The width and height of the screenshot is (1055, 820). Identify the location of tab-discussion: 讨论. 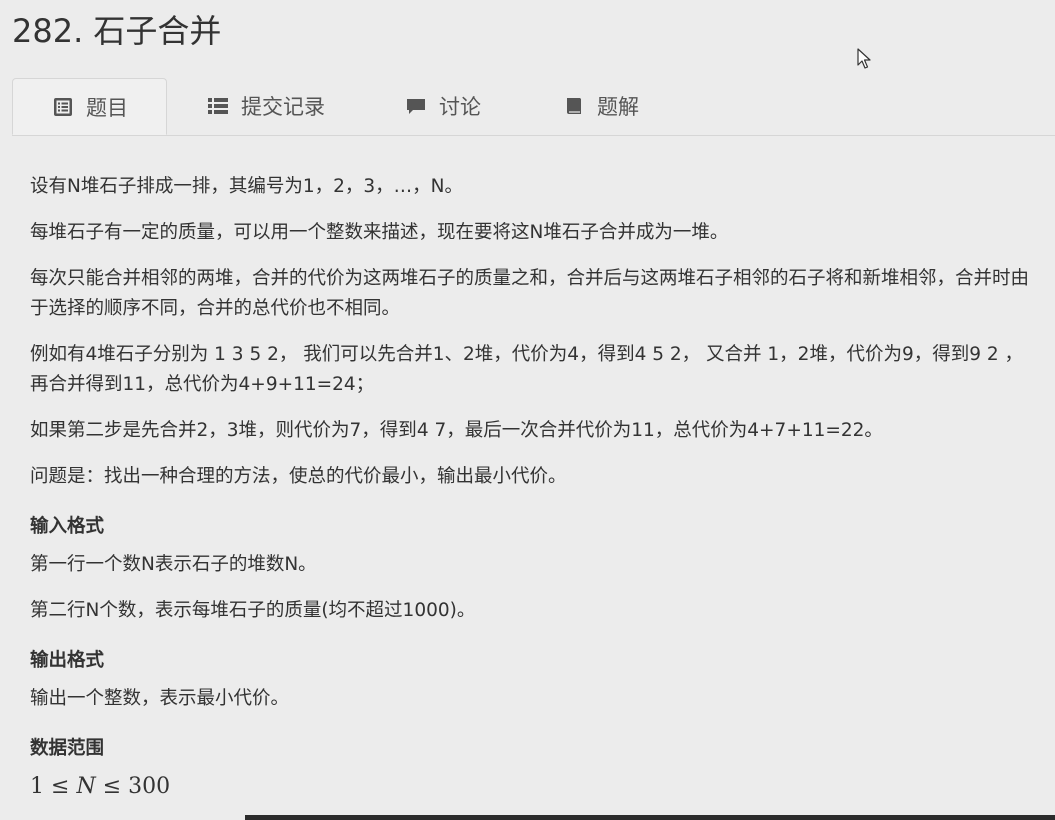
(443, 106).